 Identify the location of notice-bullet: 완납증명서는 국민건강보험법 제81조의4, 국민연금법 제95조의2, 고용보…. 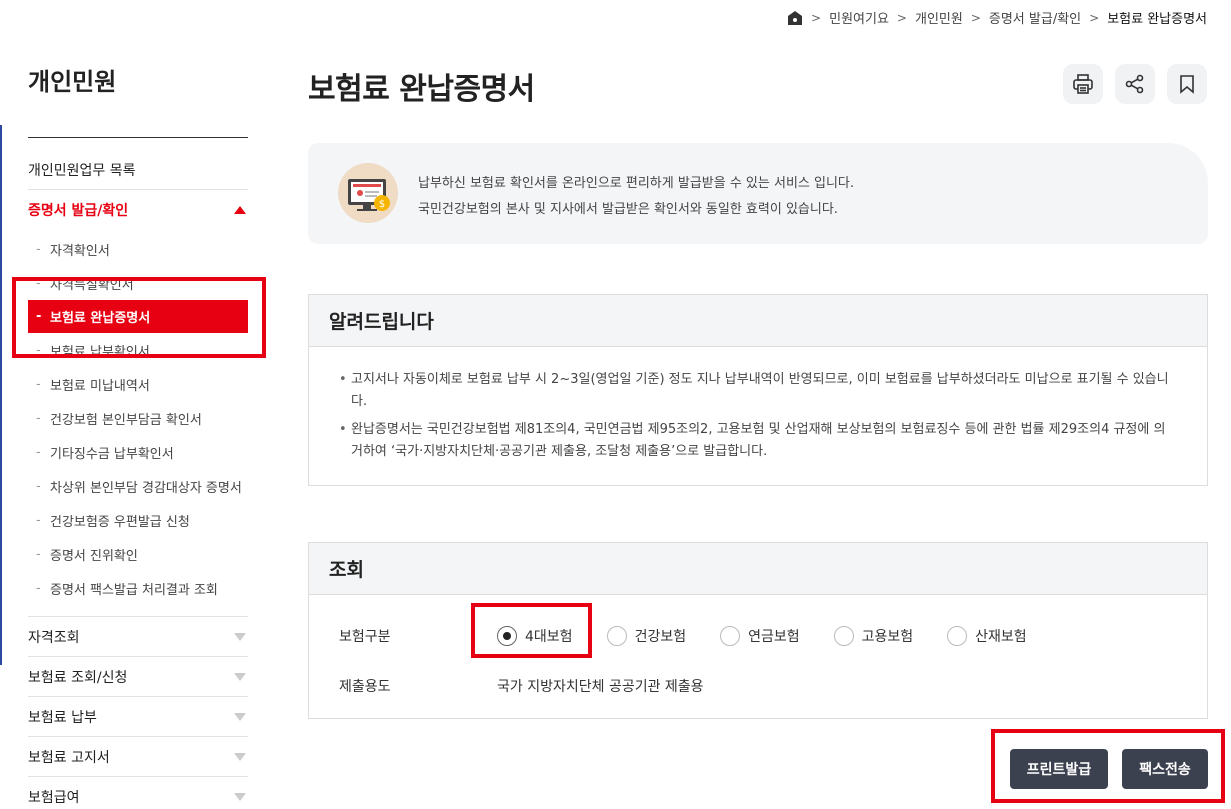
(758, 441).